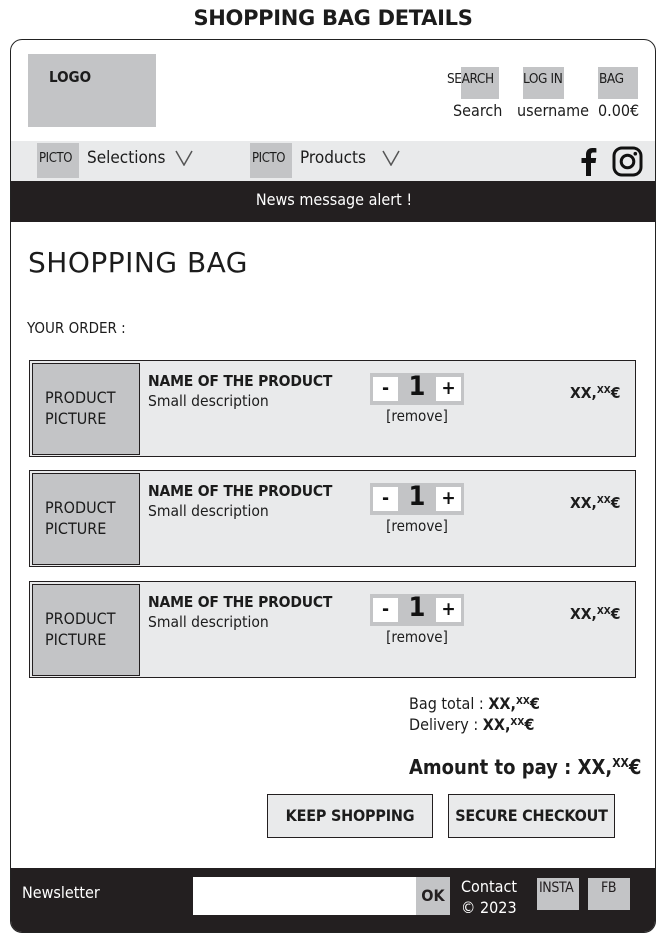  I want to click on contact-block: Contact © 2023, so click(489, 897).